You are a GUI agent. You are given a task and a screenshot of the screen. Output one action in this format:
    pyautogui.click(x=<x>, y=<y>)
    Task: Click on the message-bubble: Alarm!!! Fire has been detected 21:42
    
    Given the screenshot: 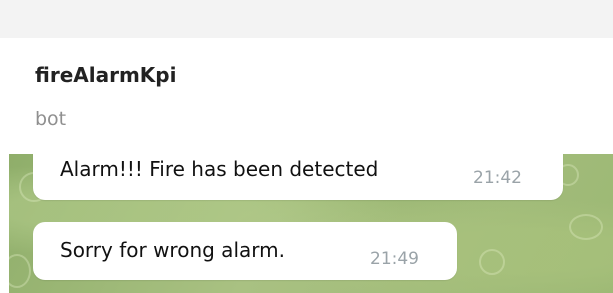 What is the action you would take?
    pyautogui.click(x=298, y=177)
    